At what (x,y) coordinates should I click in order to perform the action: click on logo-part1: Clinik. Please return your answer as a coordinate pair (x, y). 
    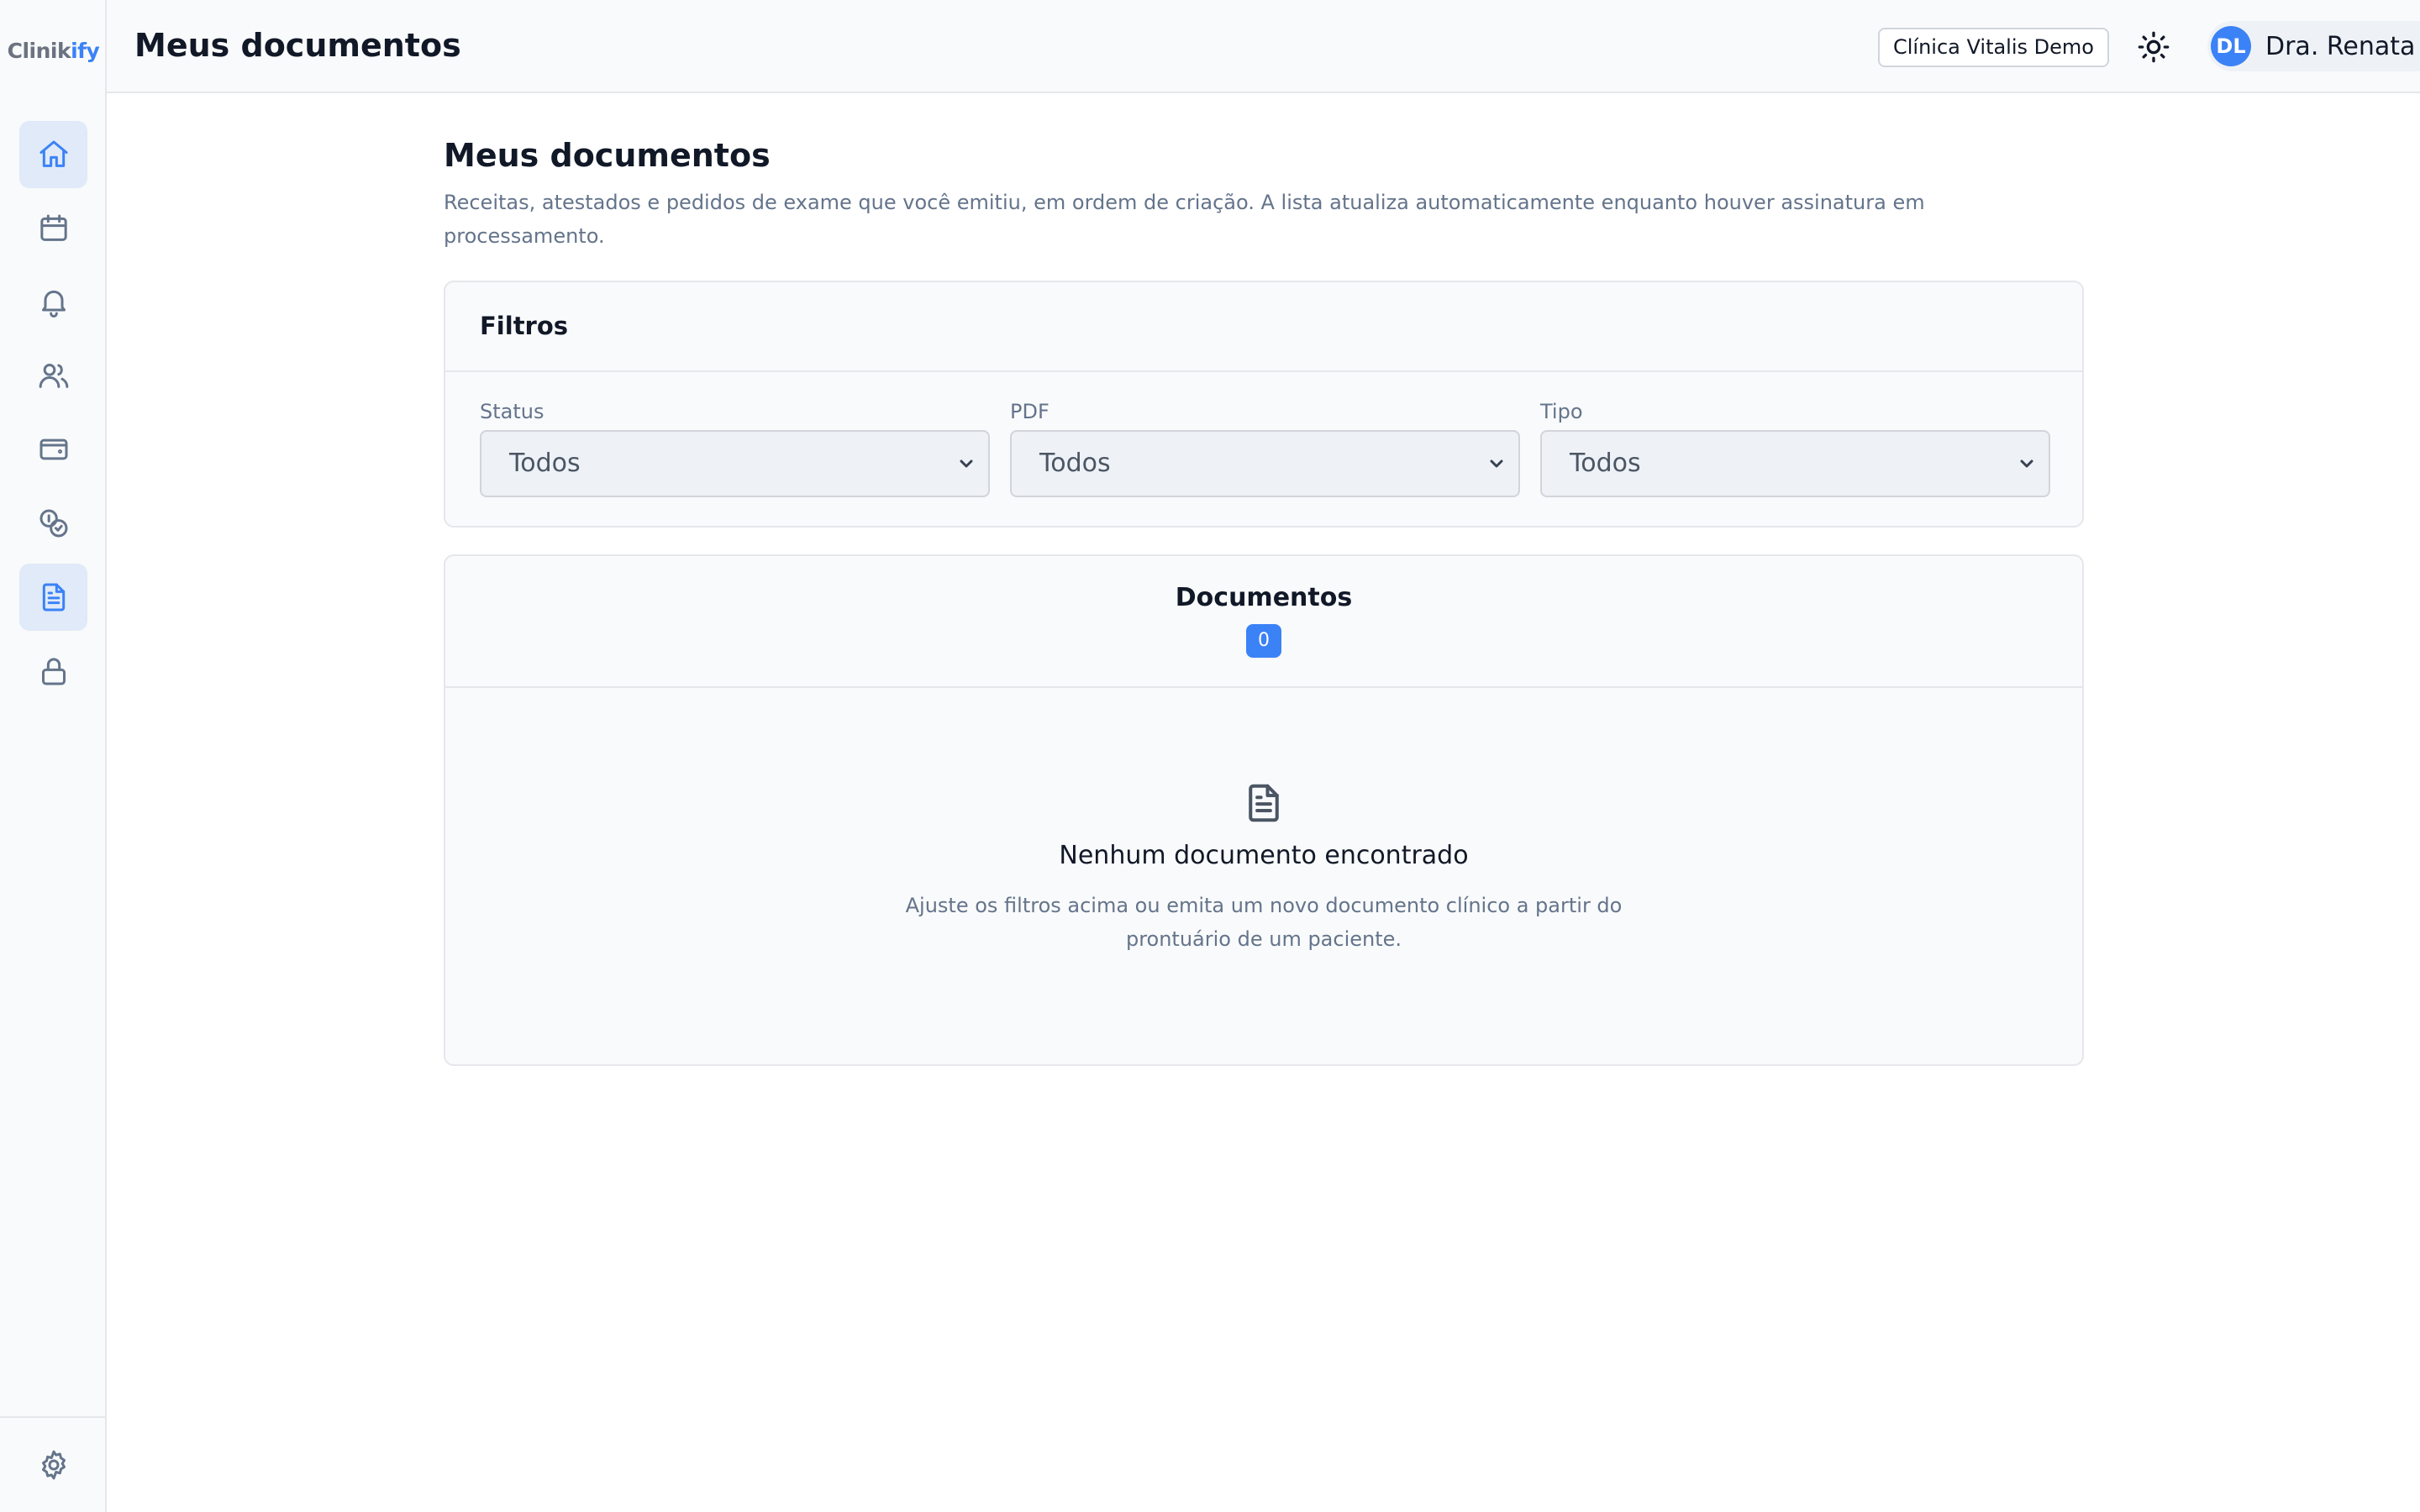
    Looking at the image, I should click on (39, 51).